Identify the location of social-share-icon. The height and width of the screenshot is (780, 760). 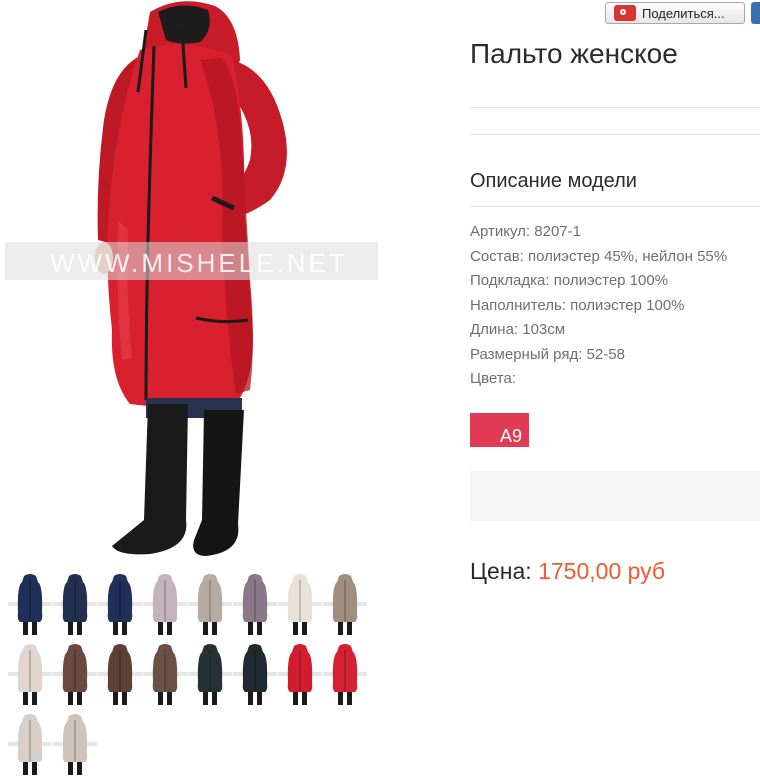
(755, 13).